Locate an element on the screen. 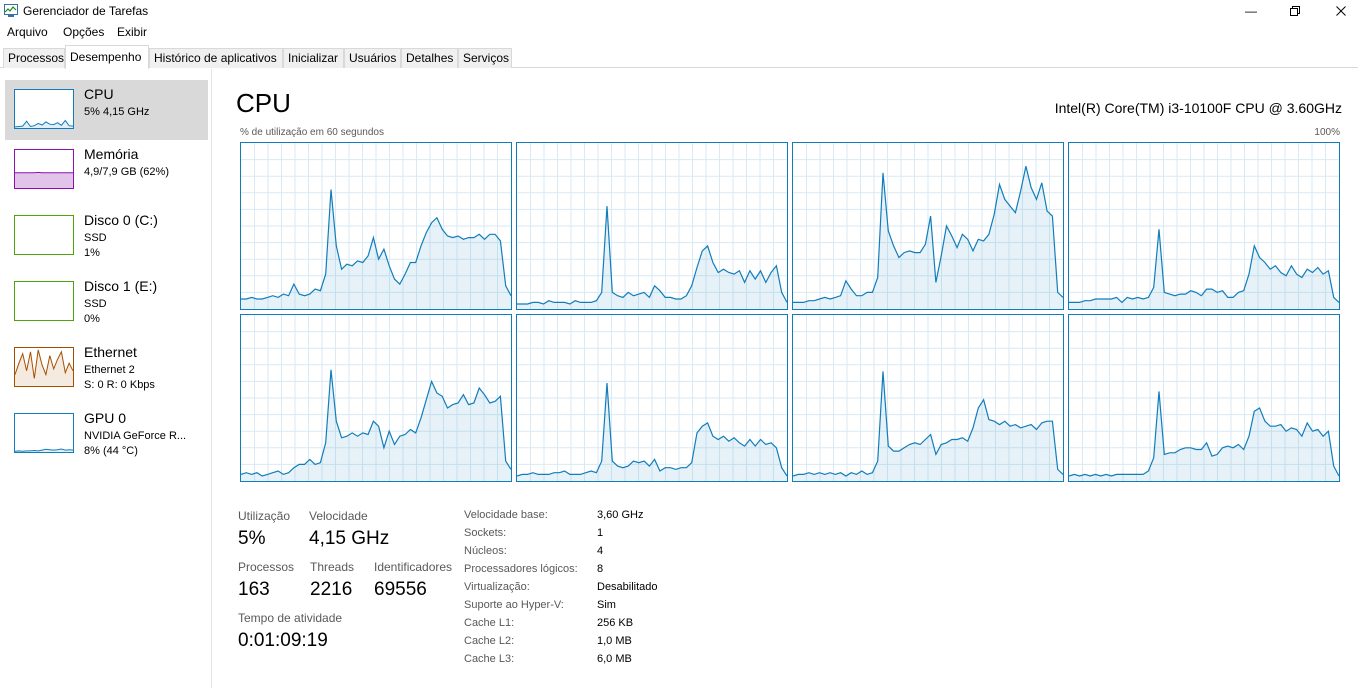 The width and height of the screenshot is (1358, 688). sidebar-item-label: Memória is located at coordinates (111, 154).